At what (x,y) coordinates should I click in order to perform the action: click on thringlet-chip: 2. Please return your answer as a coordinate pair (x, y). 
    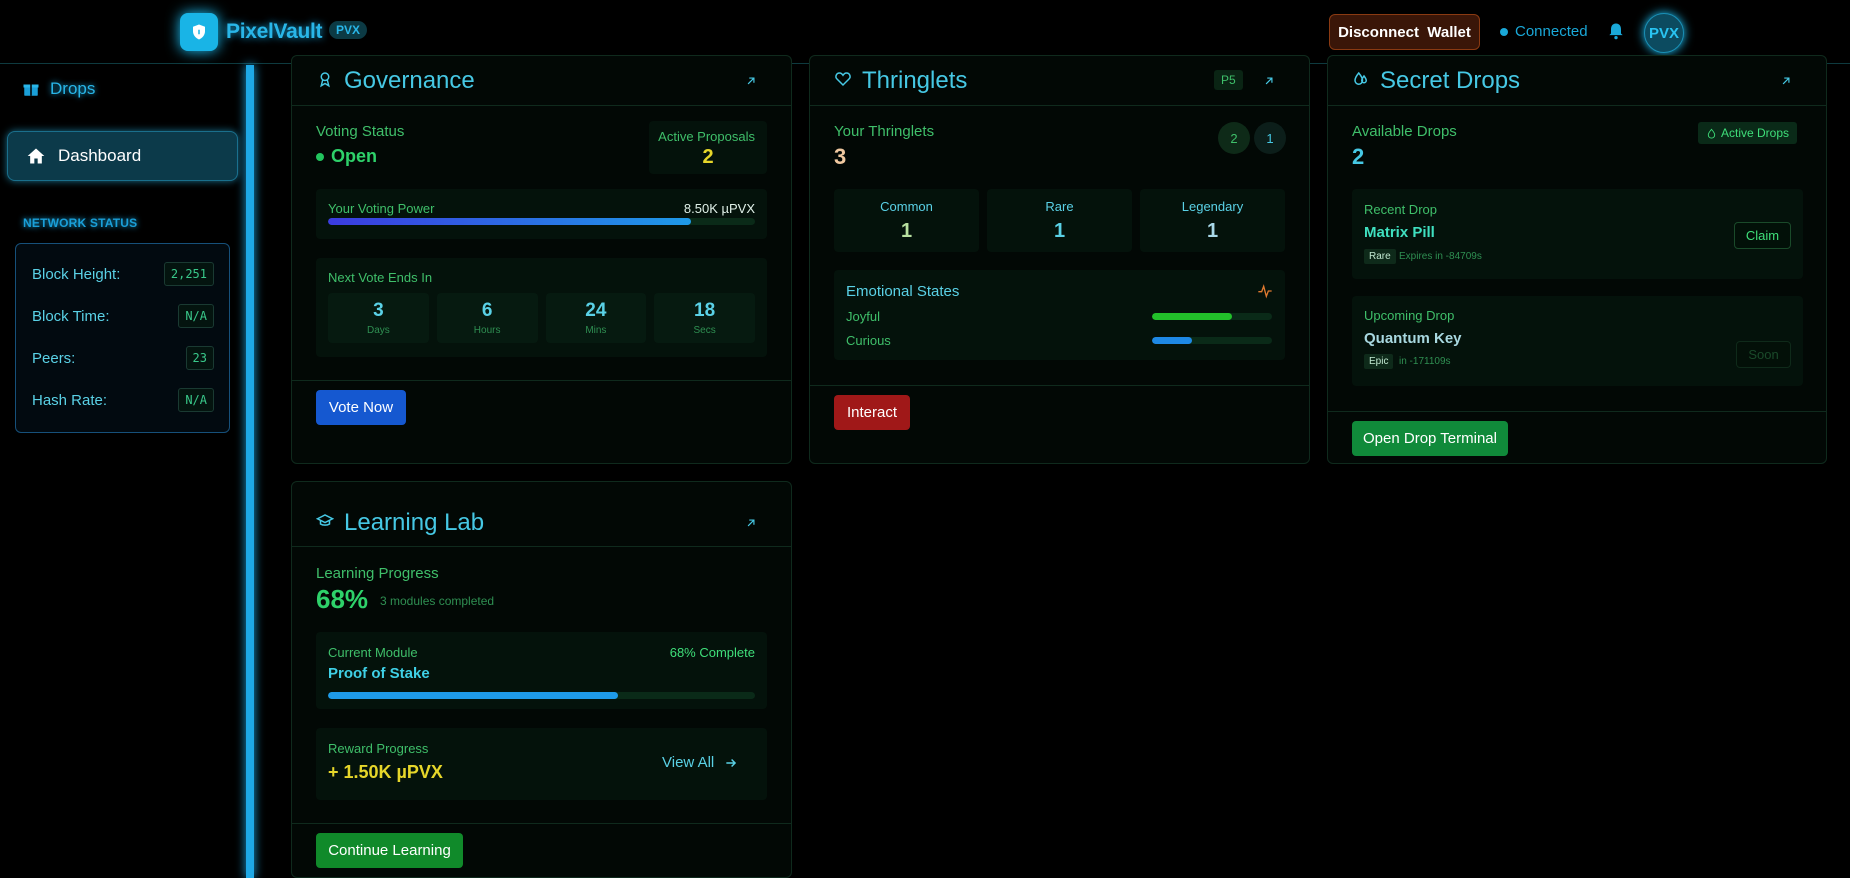
    Looking at the image, I should click on (1234, 138).